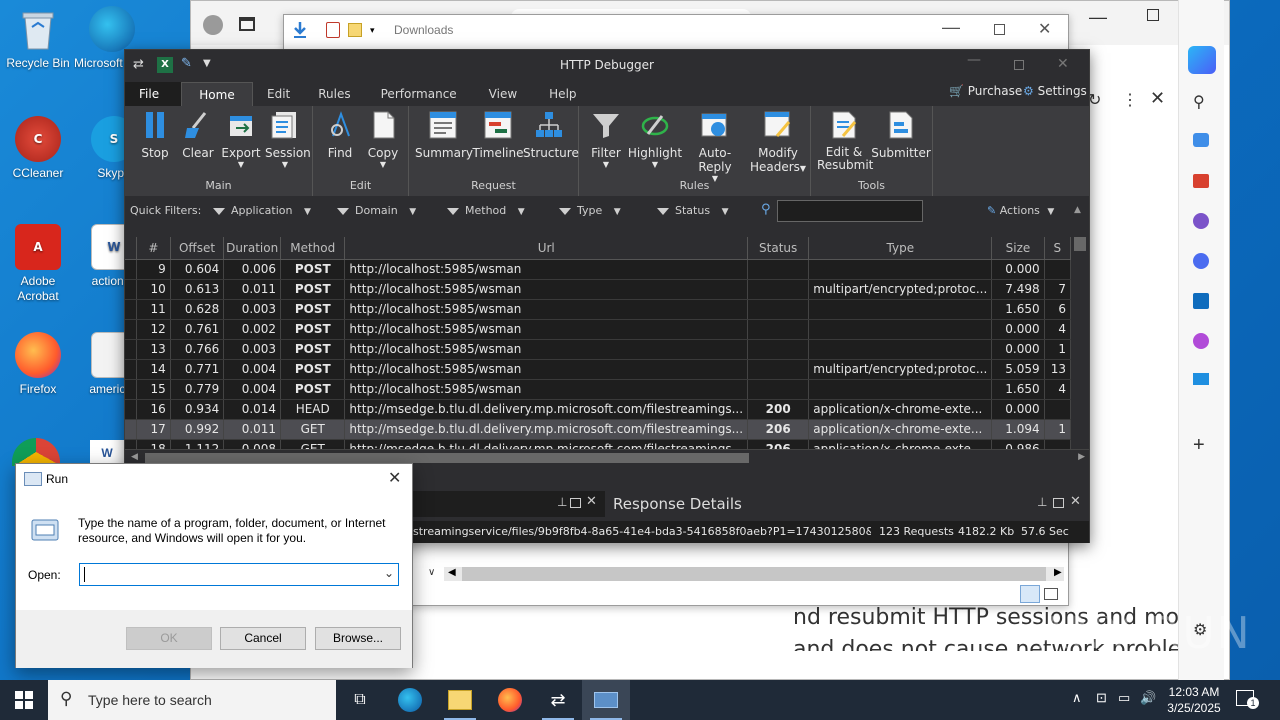 This screenshot has height=720, width=1280. I want to click on tab-edit: Edit, so click(278, 94).